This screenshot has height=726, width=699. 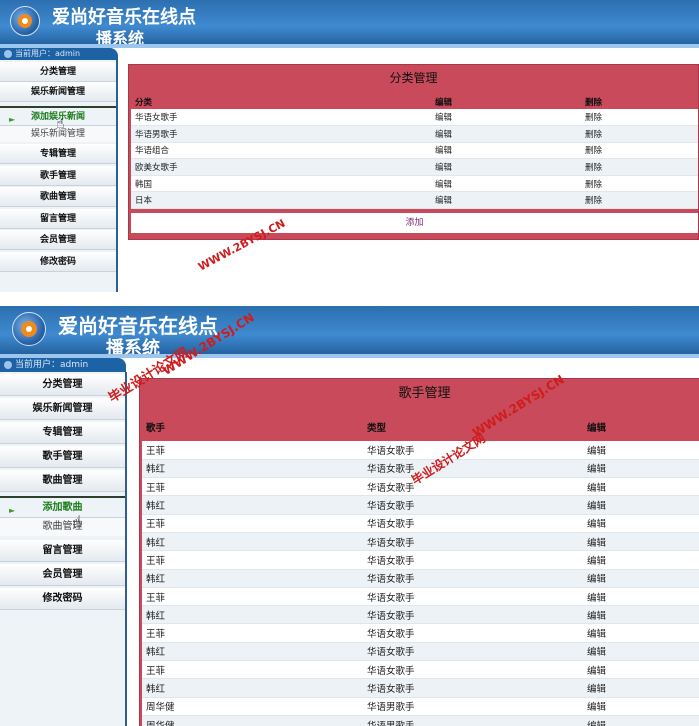 What do you see at coordinates (252, 706) in the screenshot?
I see `singer-name: 周华健` at bounding box center [252, 706].